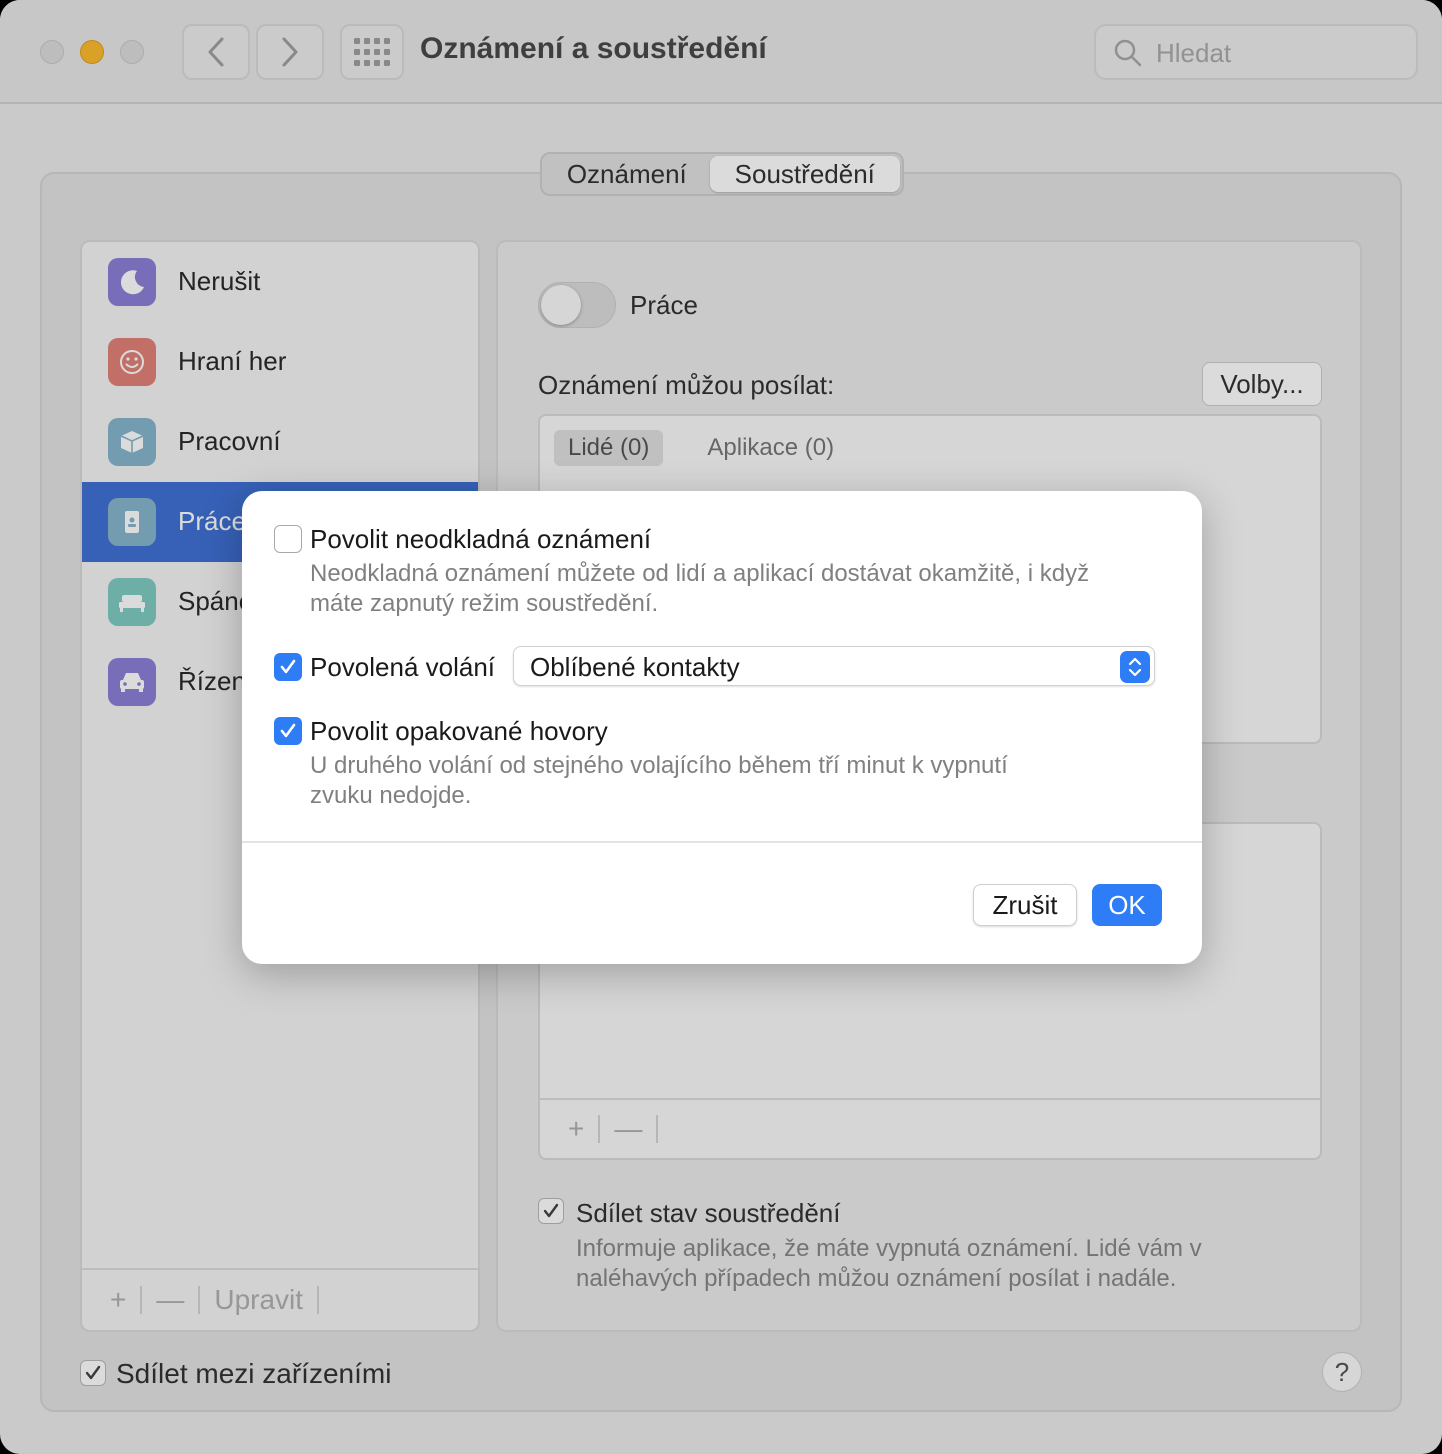 The width and height of the screenshot is (1442, 1454). I want to click on allowed-calls-checkbox, so click(288, 667).